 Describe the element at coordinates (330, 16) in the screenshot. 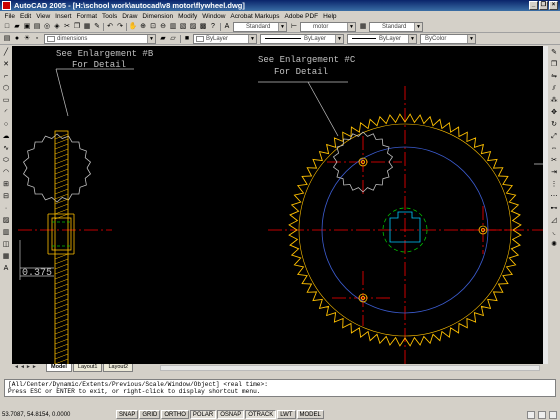

I see `menu-help: Help` at that location.